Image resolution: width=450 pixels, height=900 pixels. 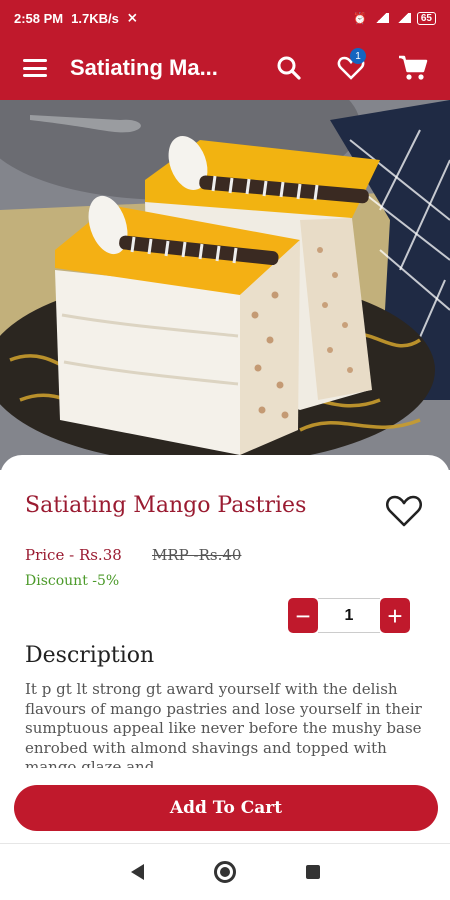 What do you see at coordinates (358, 56) in the screenshot?
I see `wishlist-count-badge: 1` at bounding box center [358, 56].